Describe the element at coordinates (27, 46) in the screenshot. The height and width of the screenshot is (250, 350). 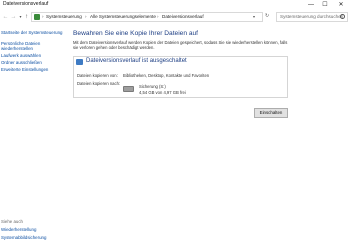
I see `sidebar-link-restore-files: Persönliche Dateien wiederherstellen` at that location.